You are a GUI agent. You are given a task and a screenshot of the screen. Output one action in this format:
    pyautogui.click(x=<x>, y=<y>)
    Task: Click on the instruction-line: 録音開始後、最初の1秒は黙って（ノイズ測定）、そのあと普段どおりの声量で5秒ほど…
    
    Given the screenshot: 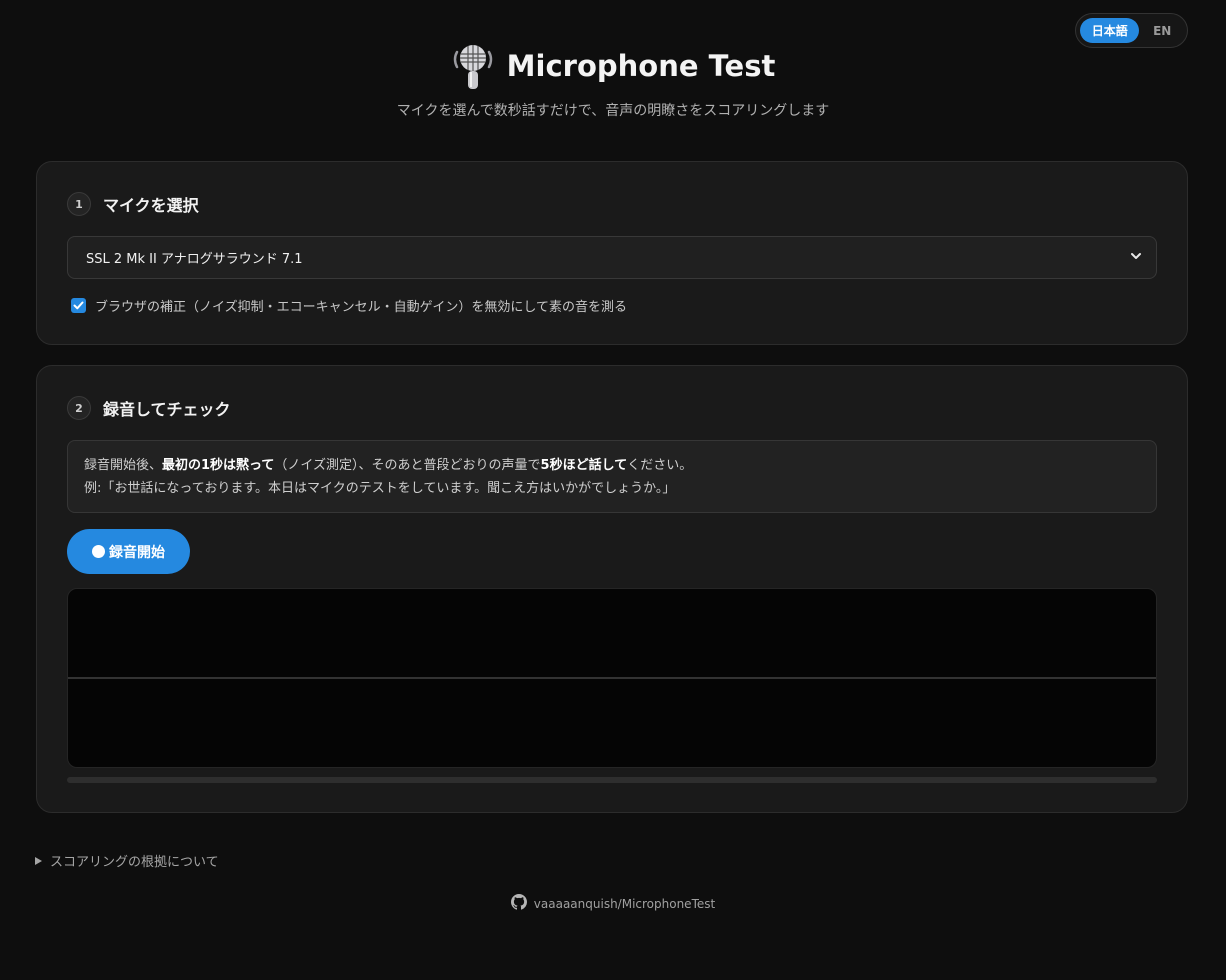 What is the action you would take?
    pyautogui.click(x=388, y=465)
    